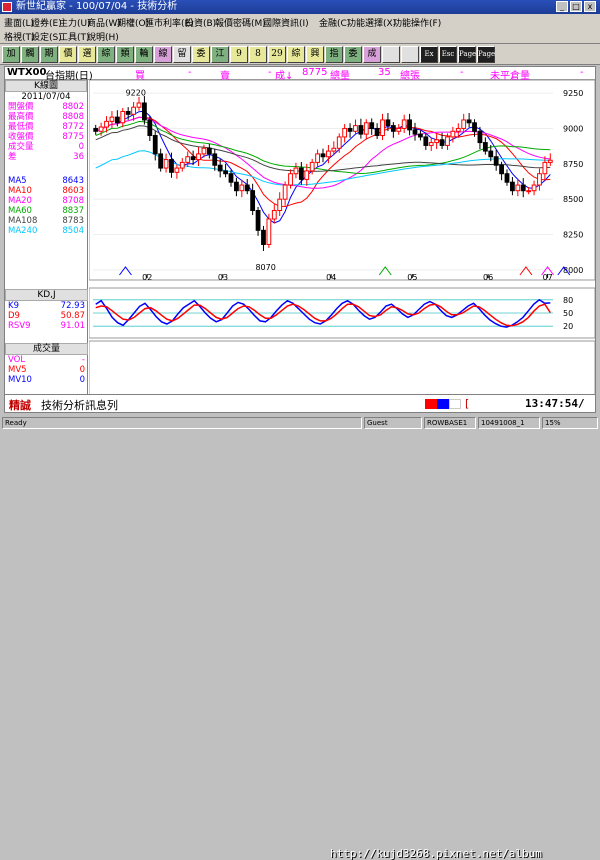 The height and width of the screenshot is (860, 600). Describe the element at coordinates (144, 54) in the screenshot. I see `toolbar-button: 輪` at that location.